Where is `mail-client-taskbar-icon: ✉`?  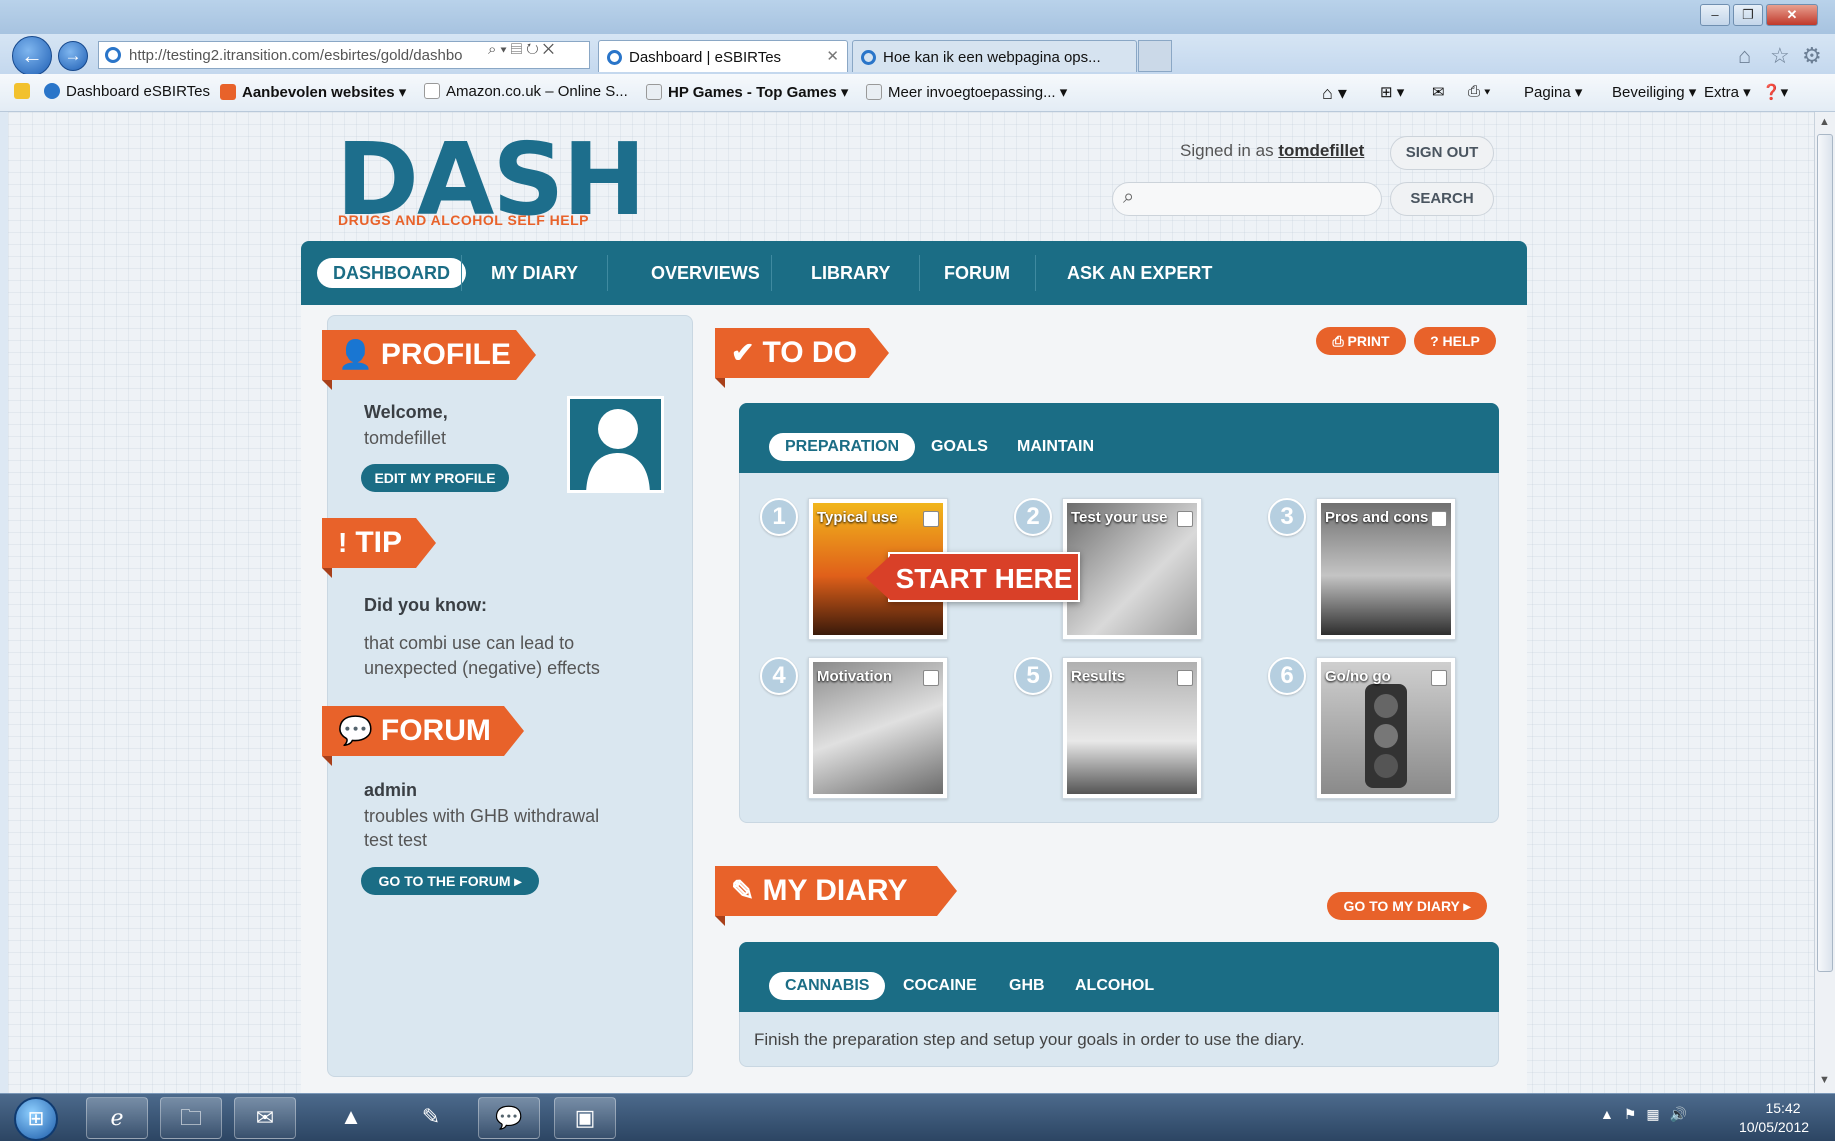 mail-client-taskbar-icon: ✉ is located at coordinates (265, 1118).